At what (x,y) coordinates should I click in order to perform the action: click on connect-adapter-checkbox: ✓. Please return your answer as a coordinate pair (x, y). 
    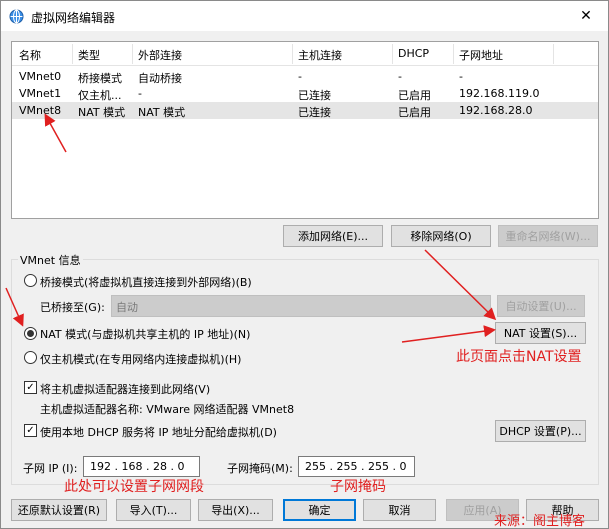
    Looking at the image, I should click on (30, 387).